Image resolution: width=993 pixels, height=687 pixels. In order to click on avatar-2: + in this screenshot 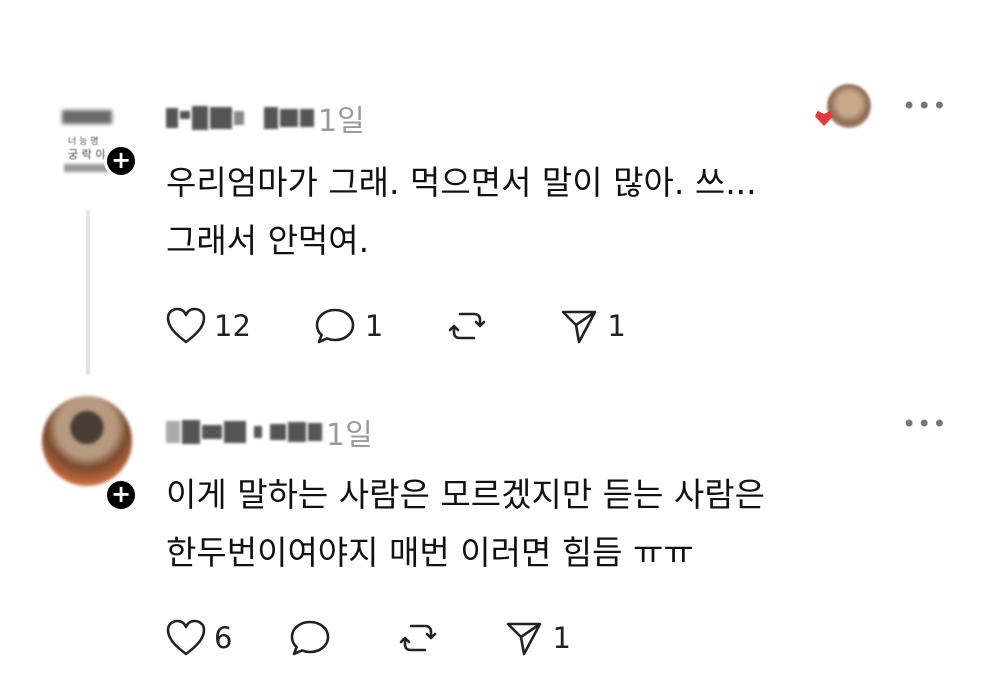, I will do `click(97, 454)`.